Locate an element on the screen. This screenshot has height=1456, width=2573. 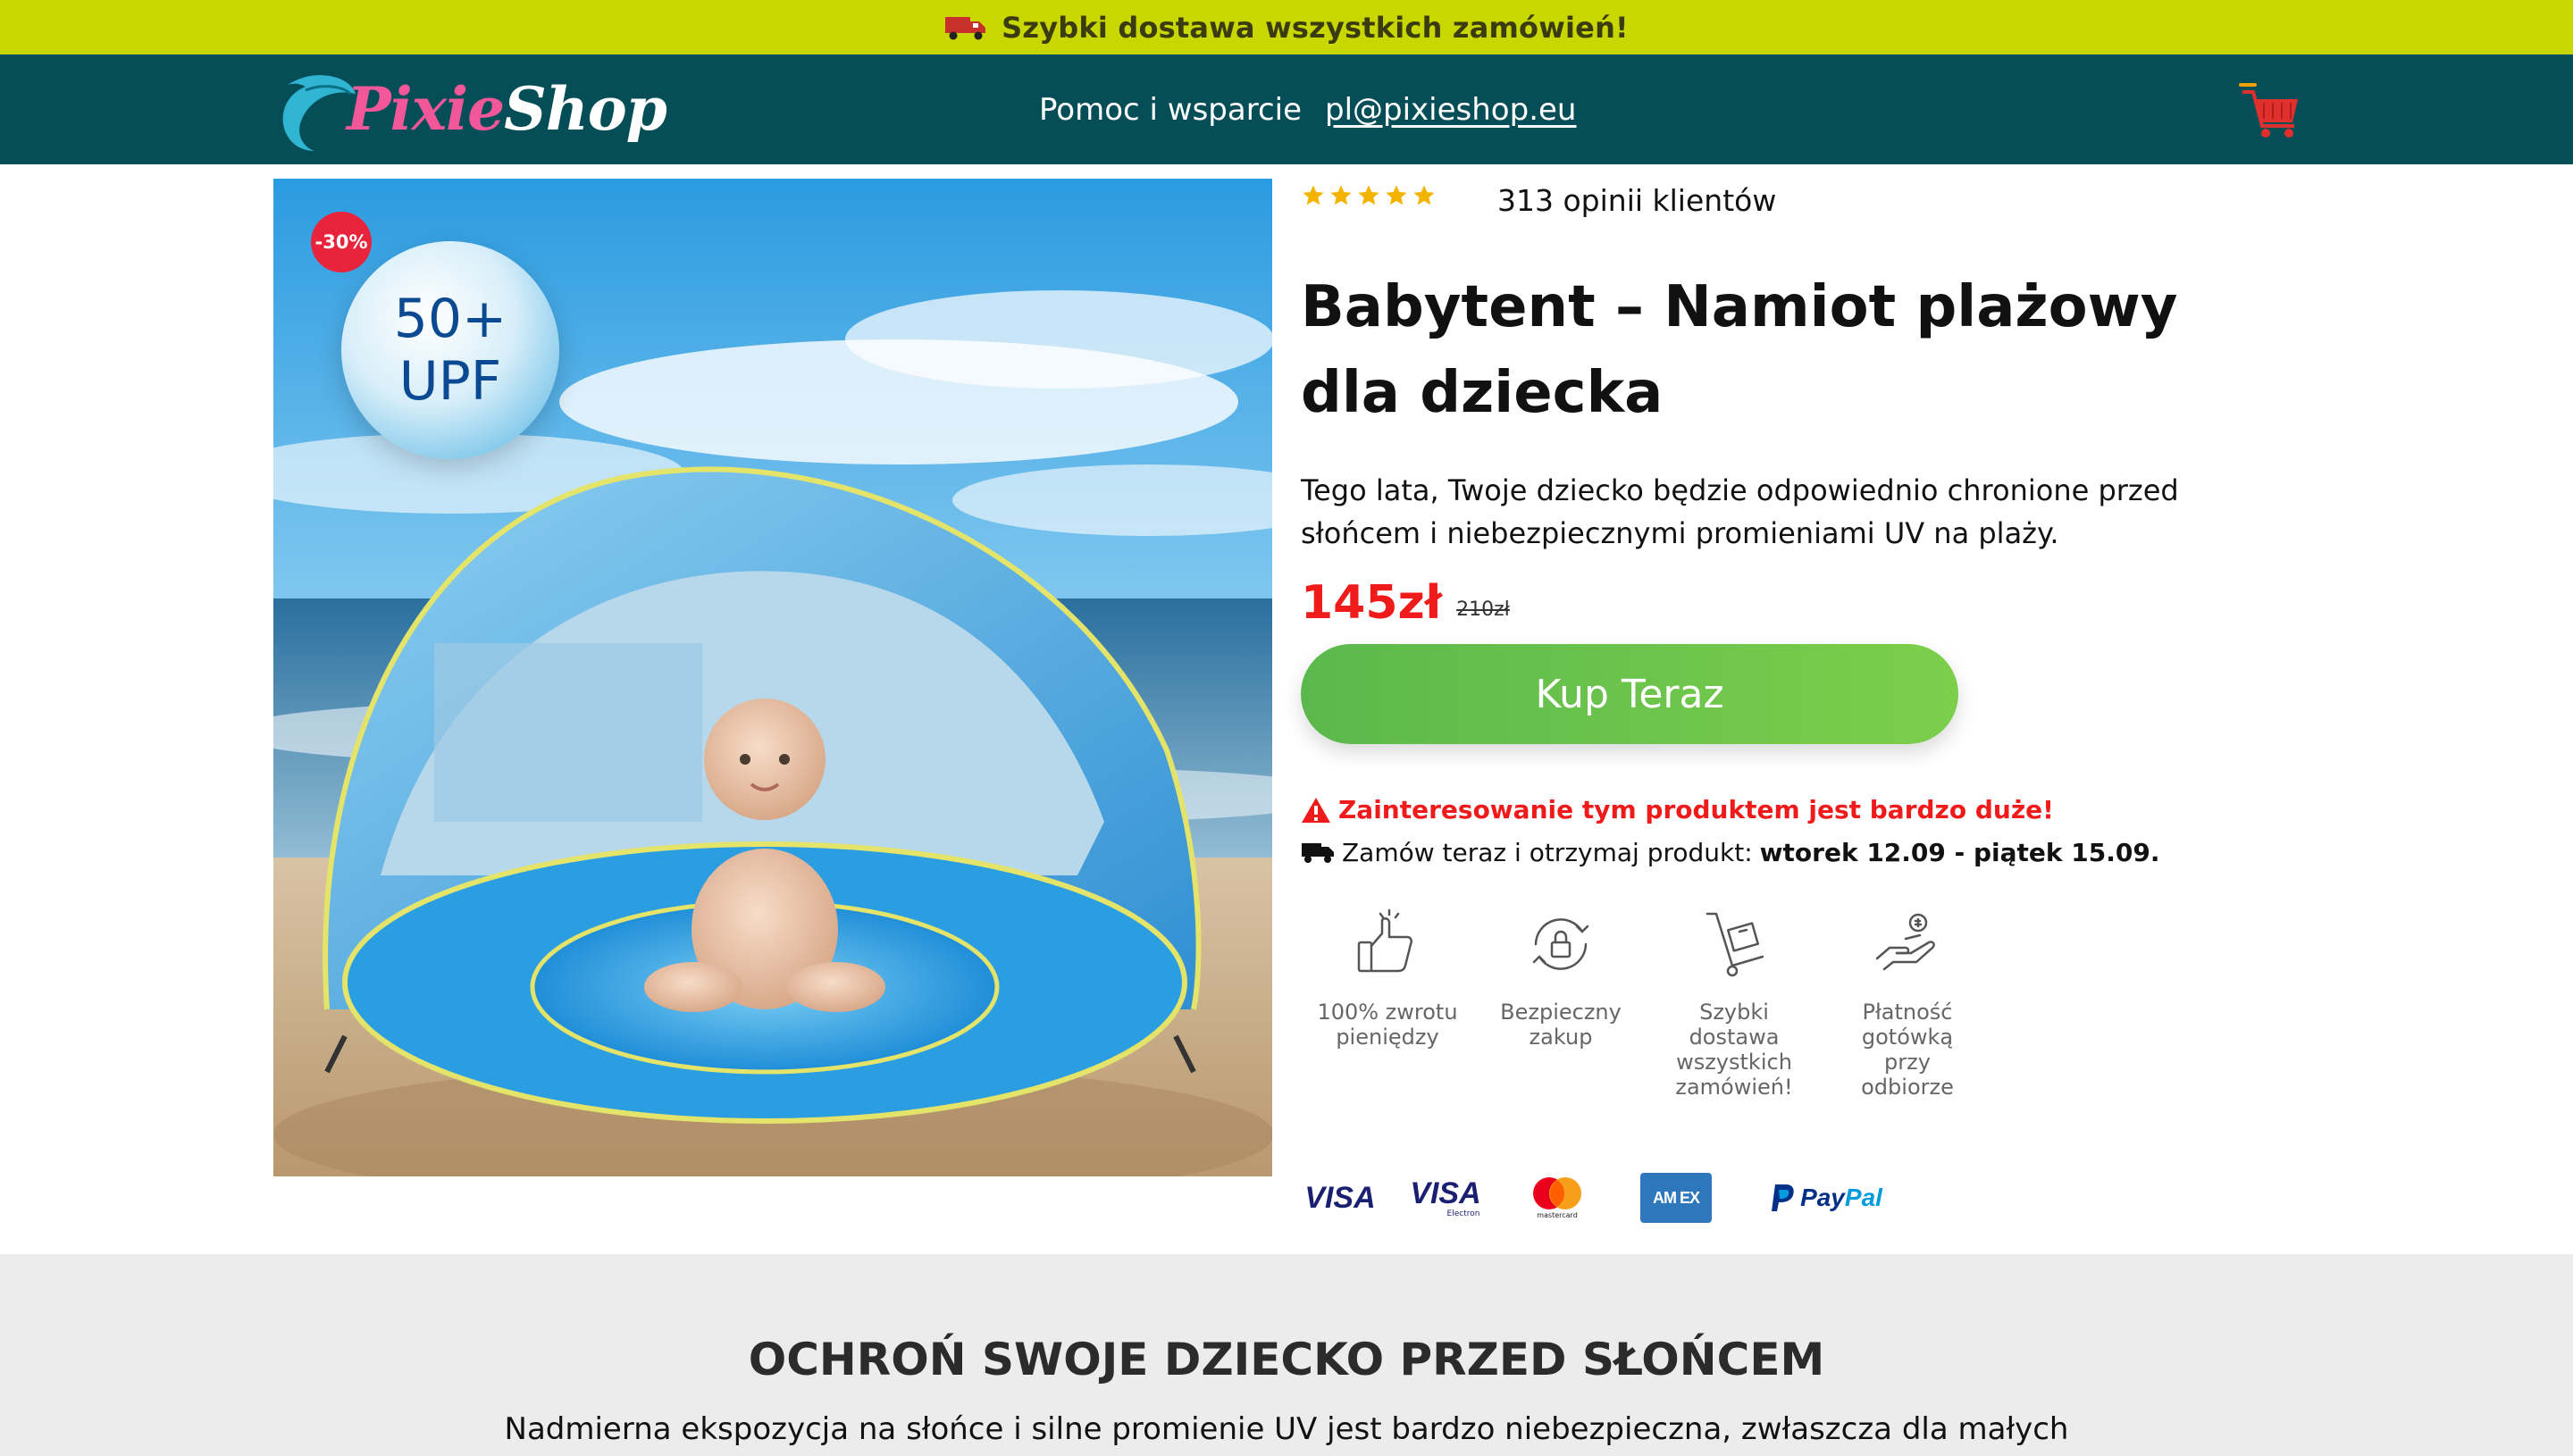
feature-money-back: 100% zwrotu pieniędzy is located at coordinates (1387, 1003).